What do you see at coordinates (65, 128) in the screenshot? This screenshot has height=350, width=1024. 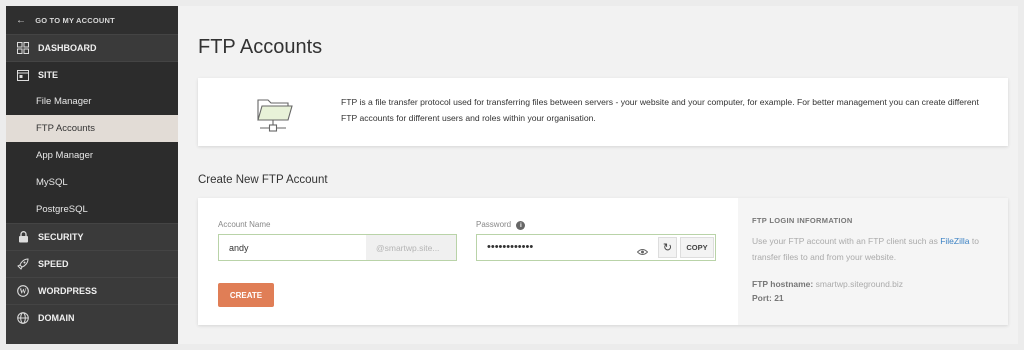 I see `sidebar-subitem-label: FTP Accounts` at bounding box center [65, 128].